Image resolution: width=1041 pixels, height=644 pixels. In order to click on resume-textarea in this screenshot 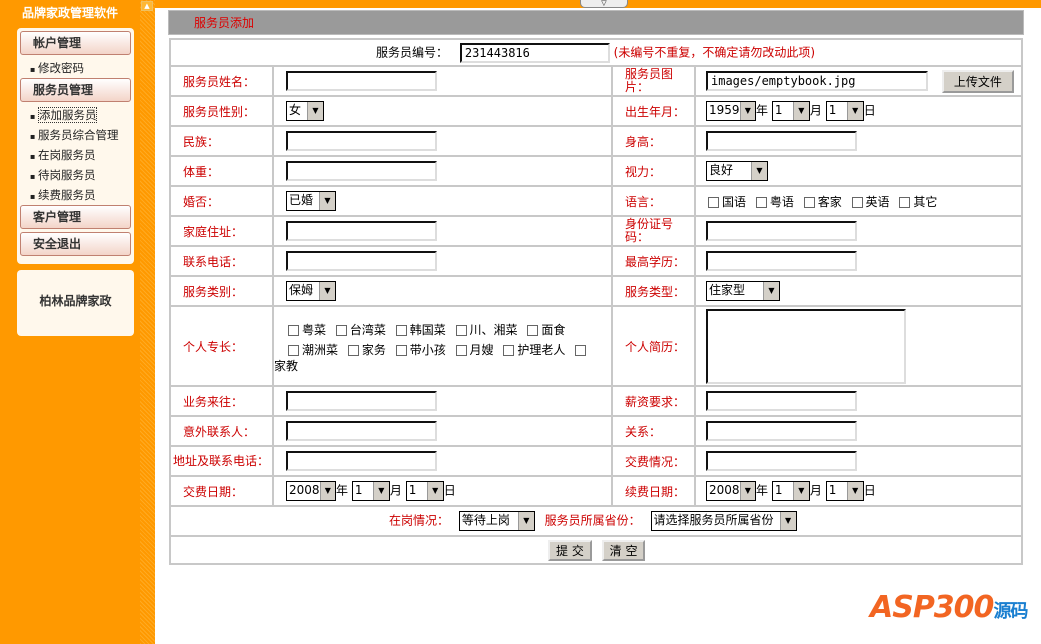, I will do `click(806, 346)`.